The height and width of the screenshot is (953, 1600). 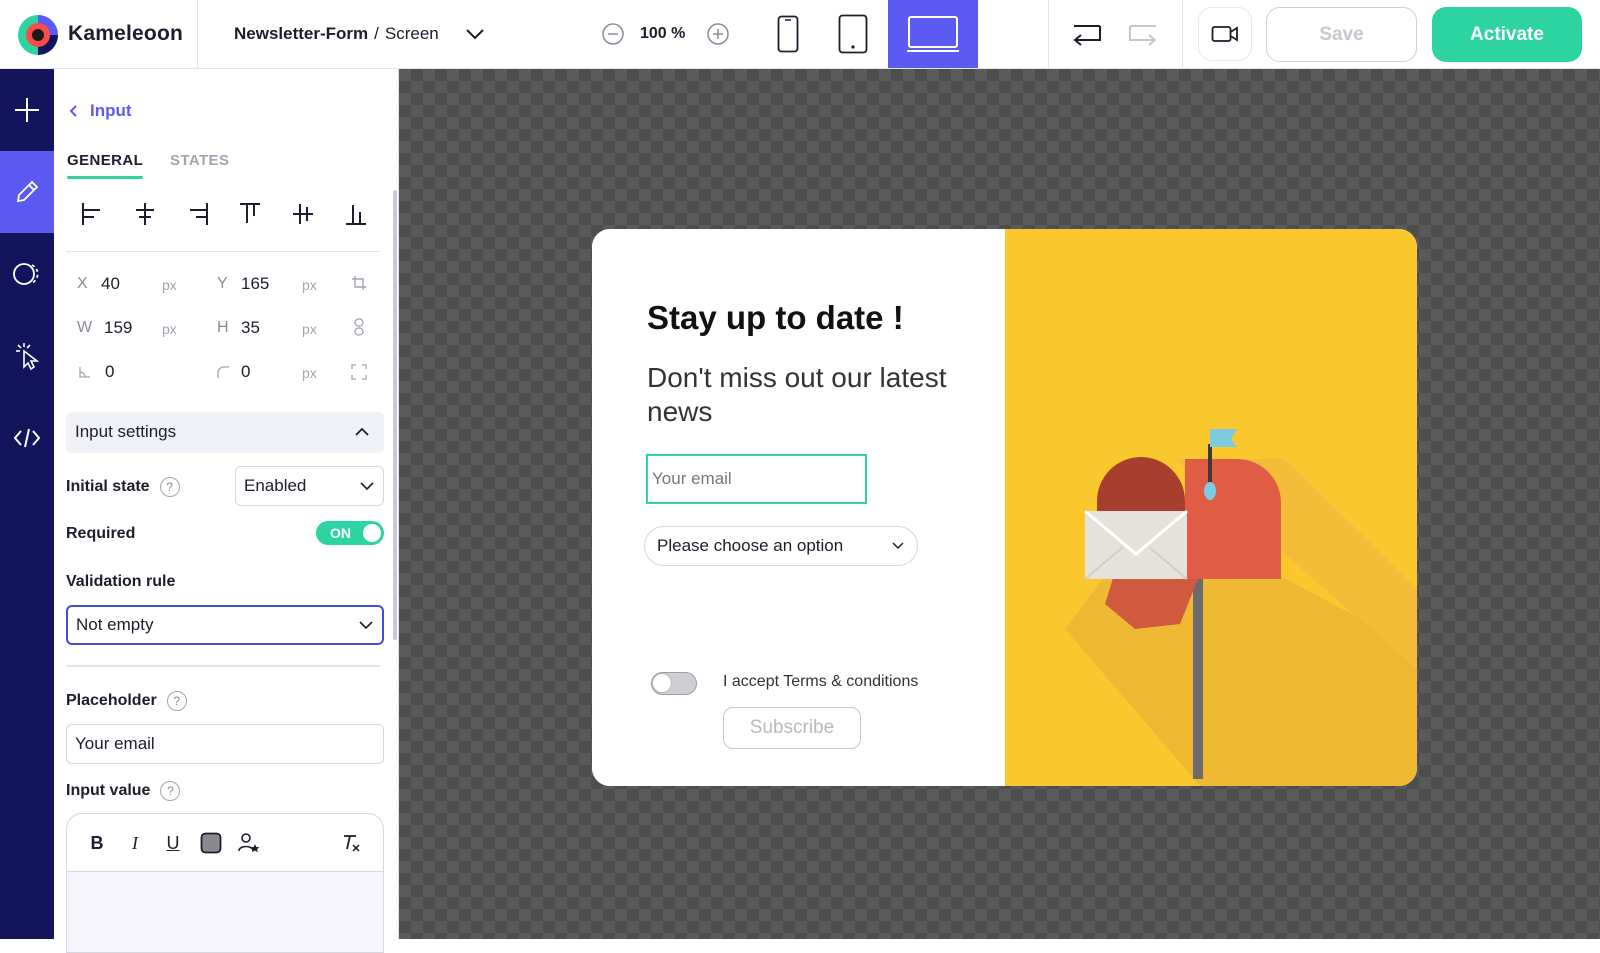 I want to click on x-label: X, so click(x=82, y=283).